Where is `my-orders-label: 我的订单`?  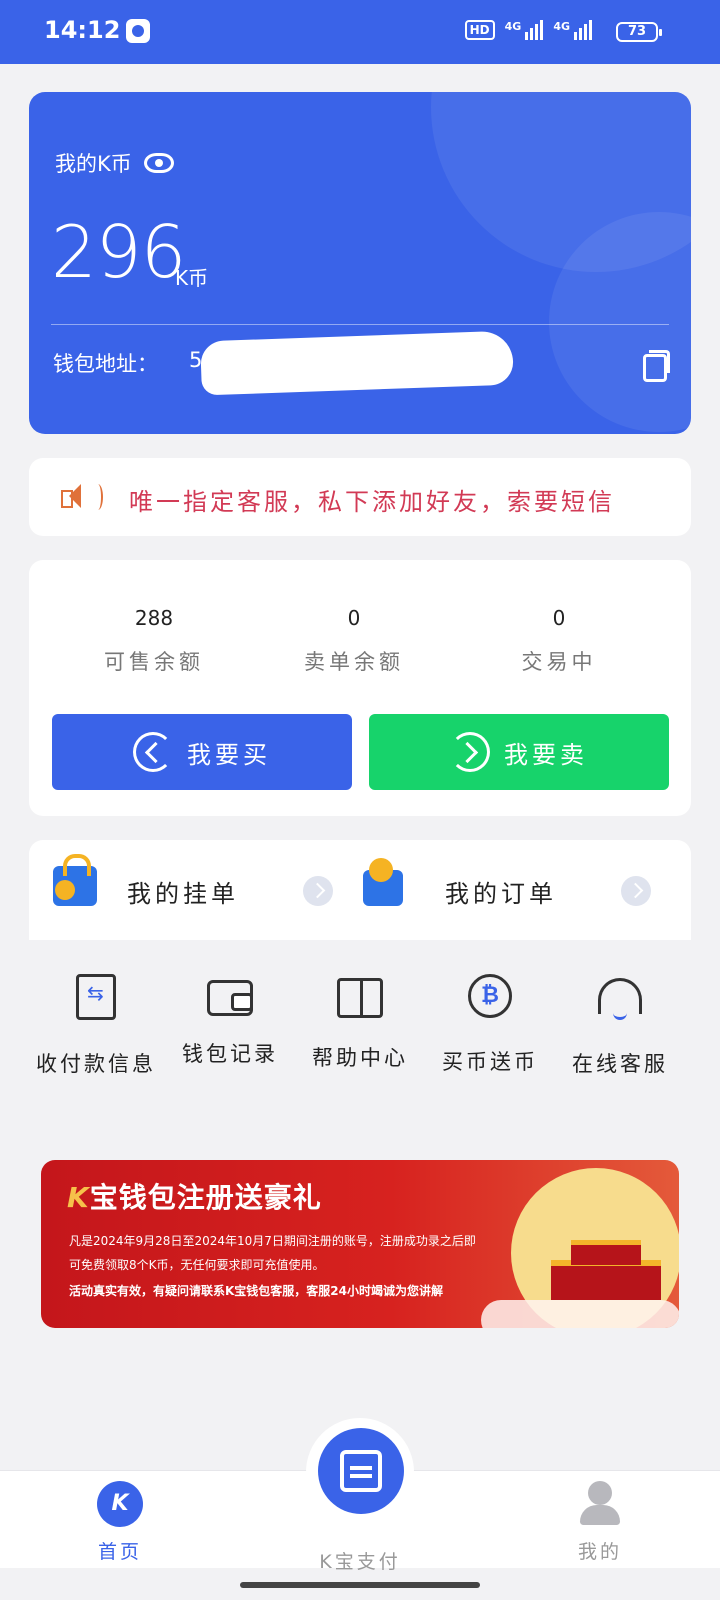
my-orders-label: 我的订单 is located at coordinates (501, 894).